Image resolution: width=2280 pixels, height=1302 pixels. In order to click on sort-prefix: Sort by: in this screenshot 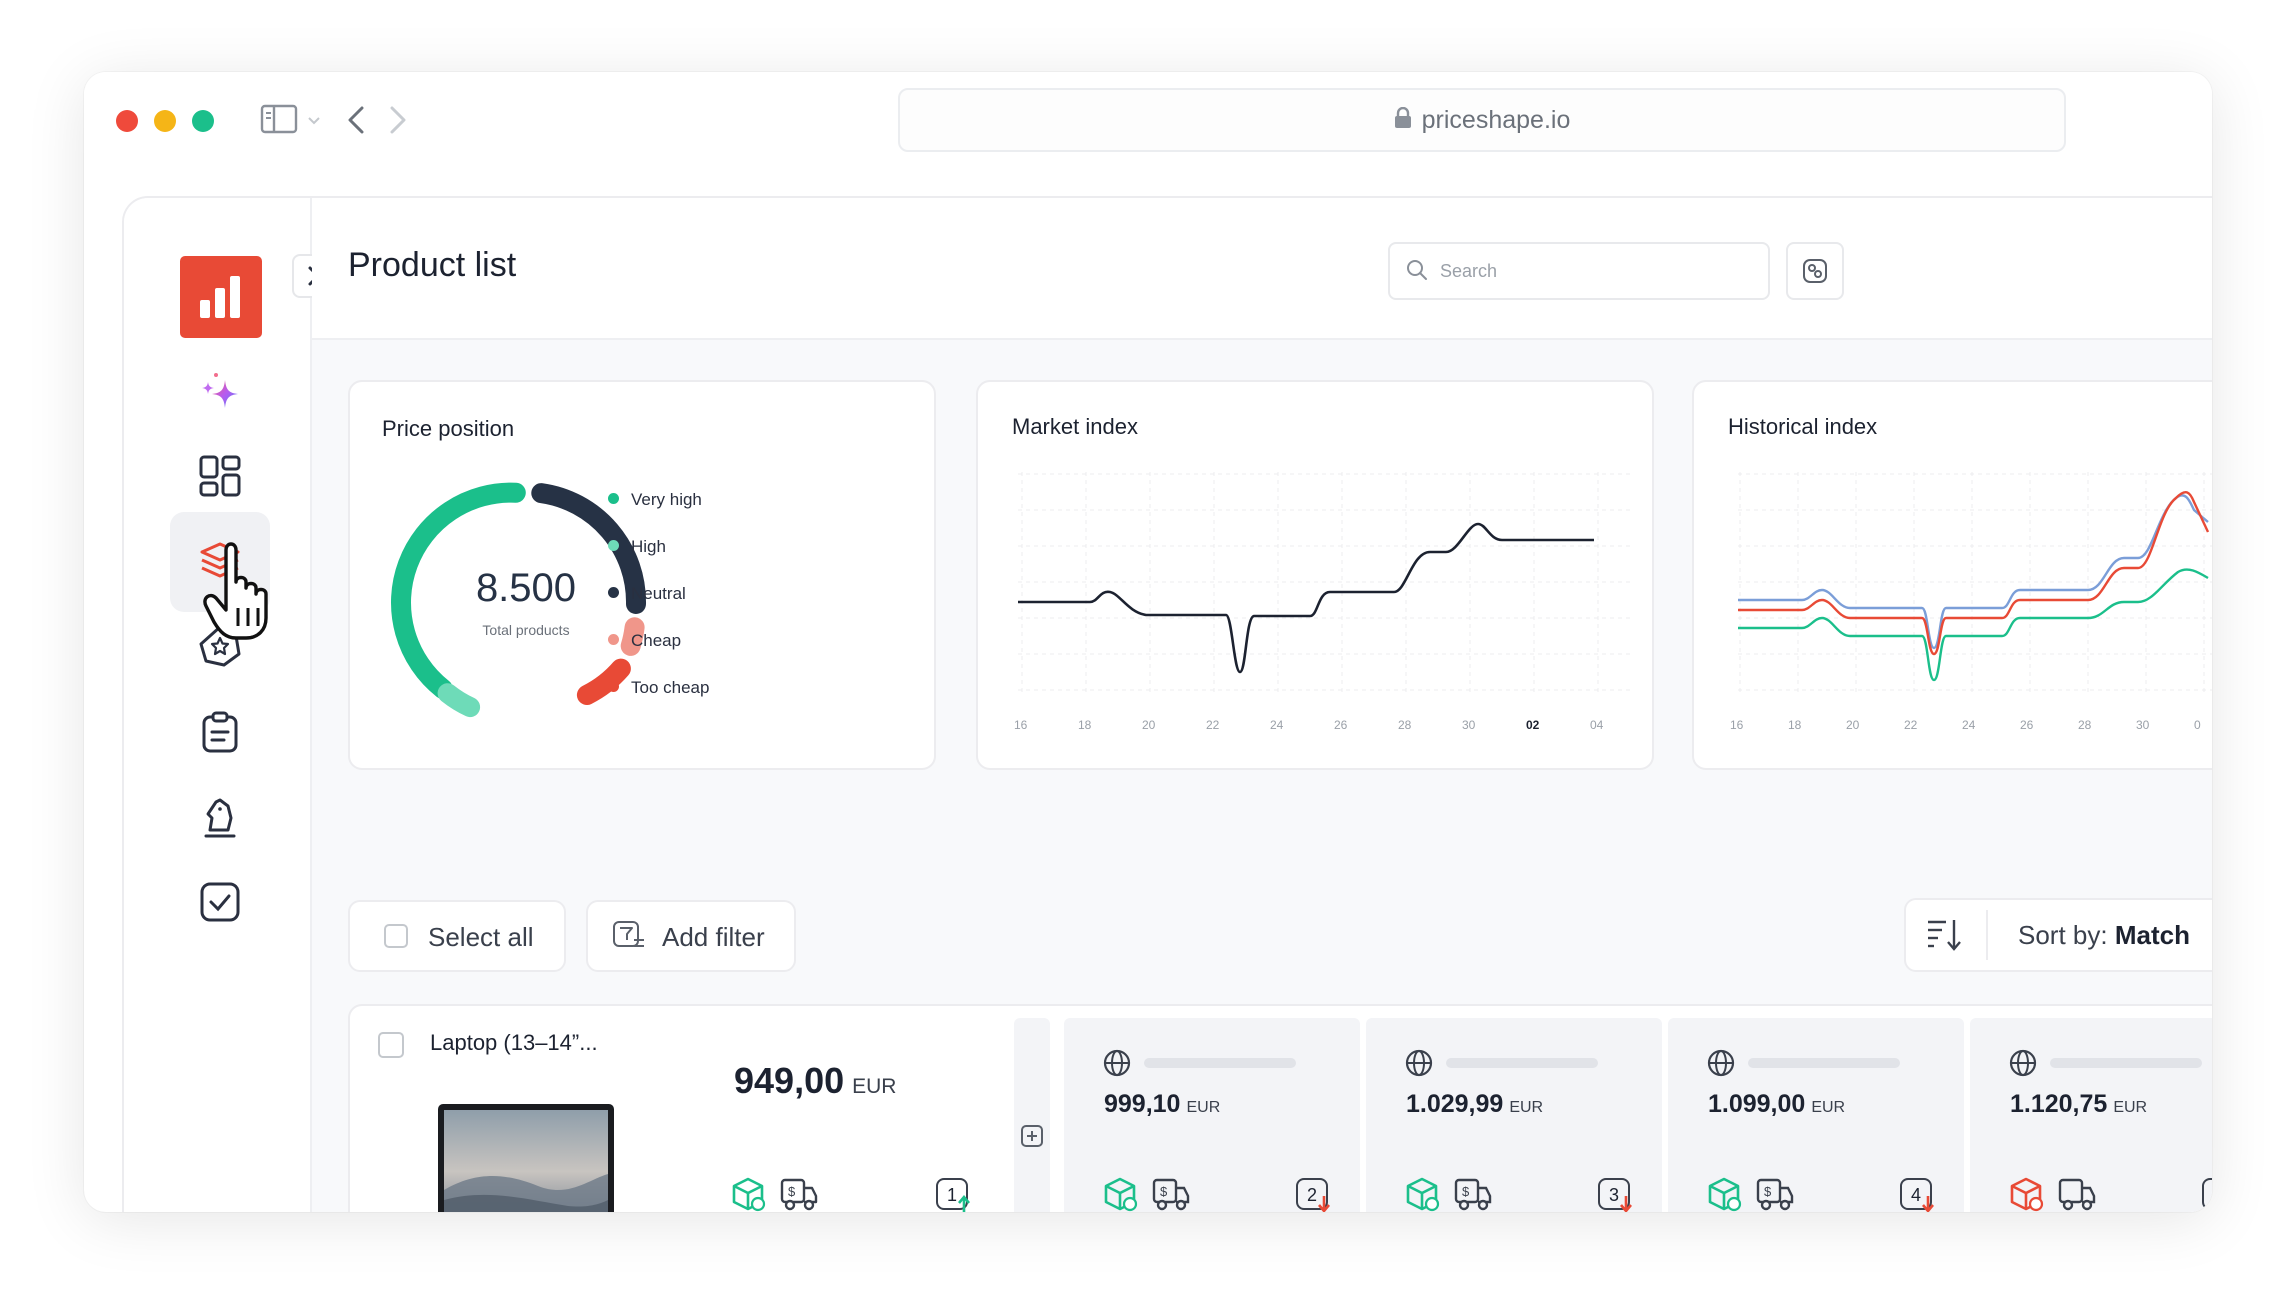, I will do `click(2063, 935)`.